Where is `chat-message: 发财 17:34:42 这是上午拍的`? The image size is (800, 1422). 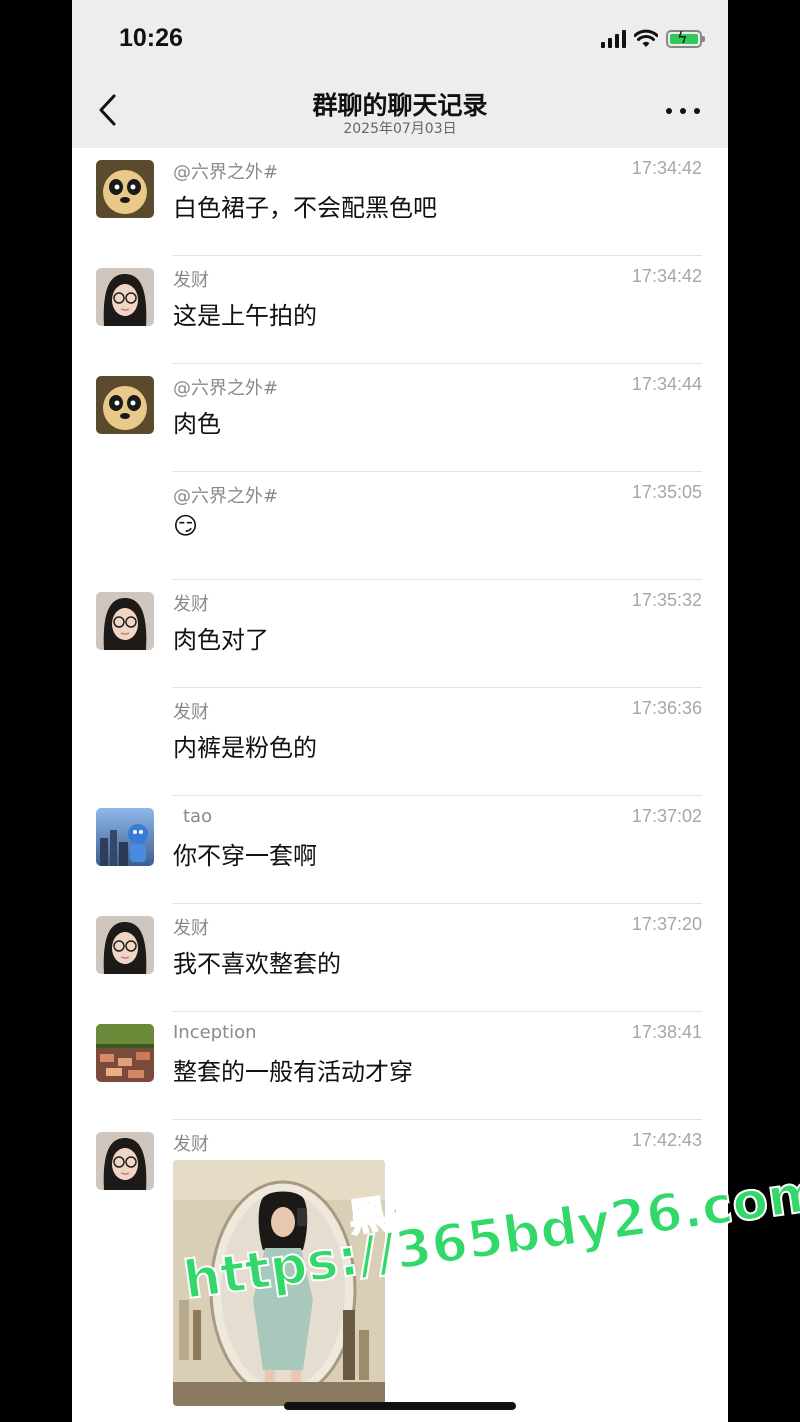
chat-message: 发财 17:34:42 这是上午拍的 is located at coordinates (400, 310).